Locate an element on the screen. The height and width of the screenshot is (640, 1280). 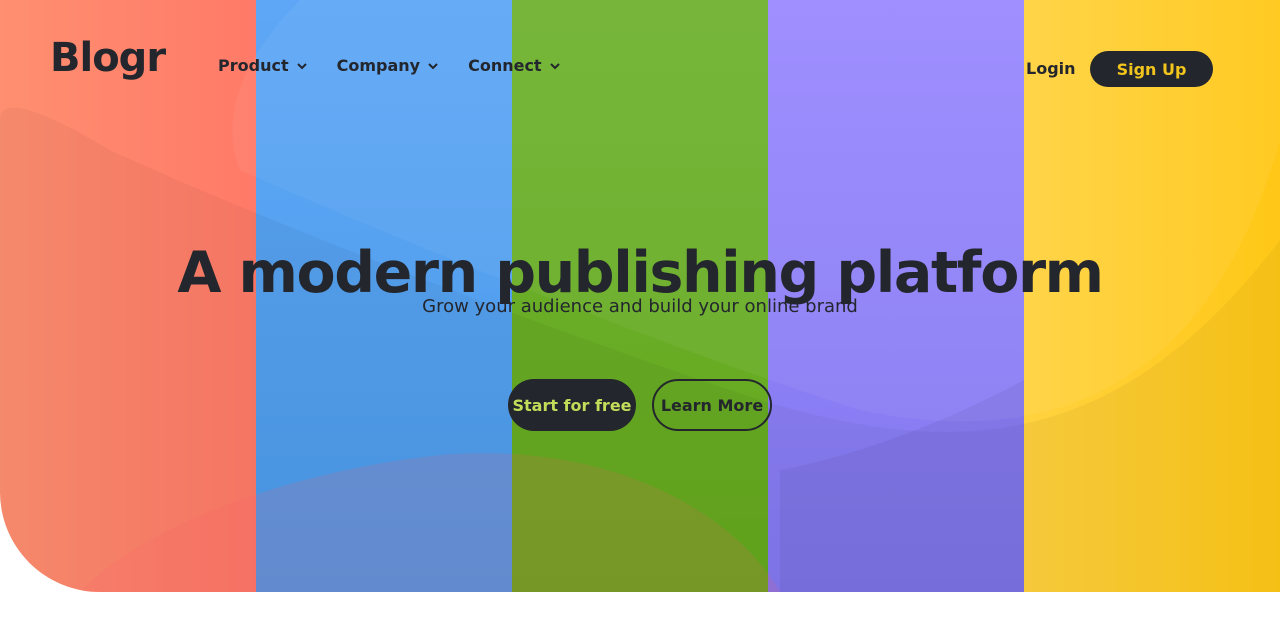
nav-product-label: Product is located at coordinates (253, 65).